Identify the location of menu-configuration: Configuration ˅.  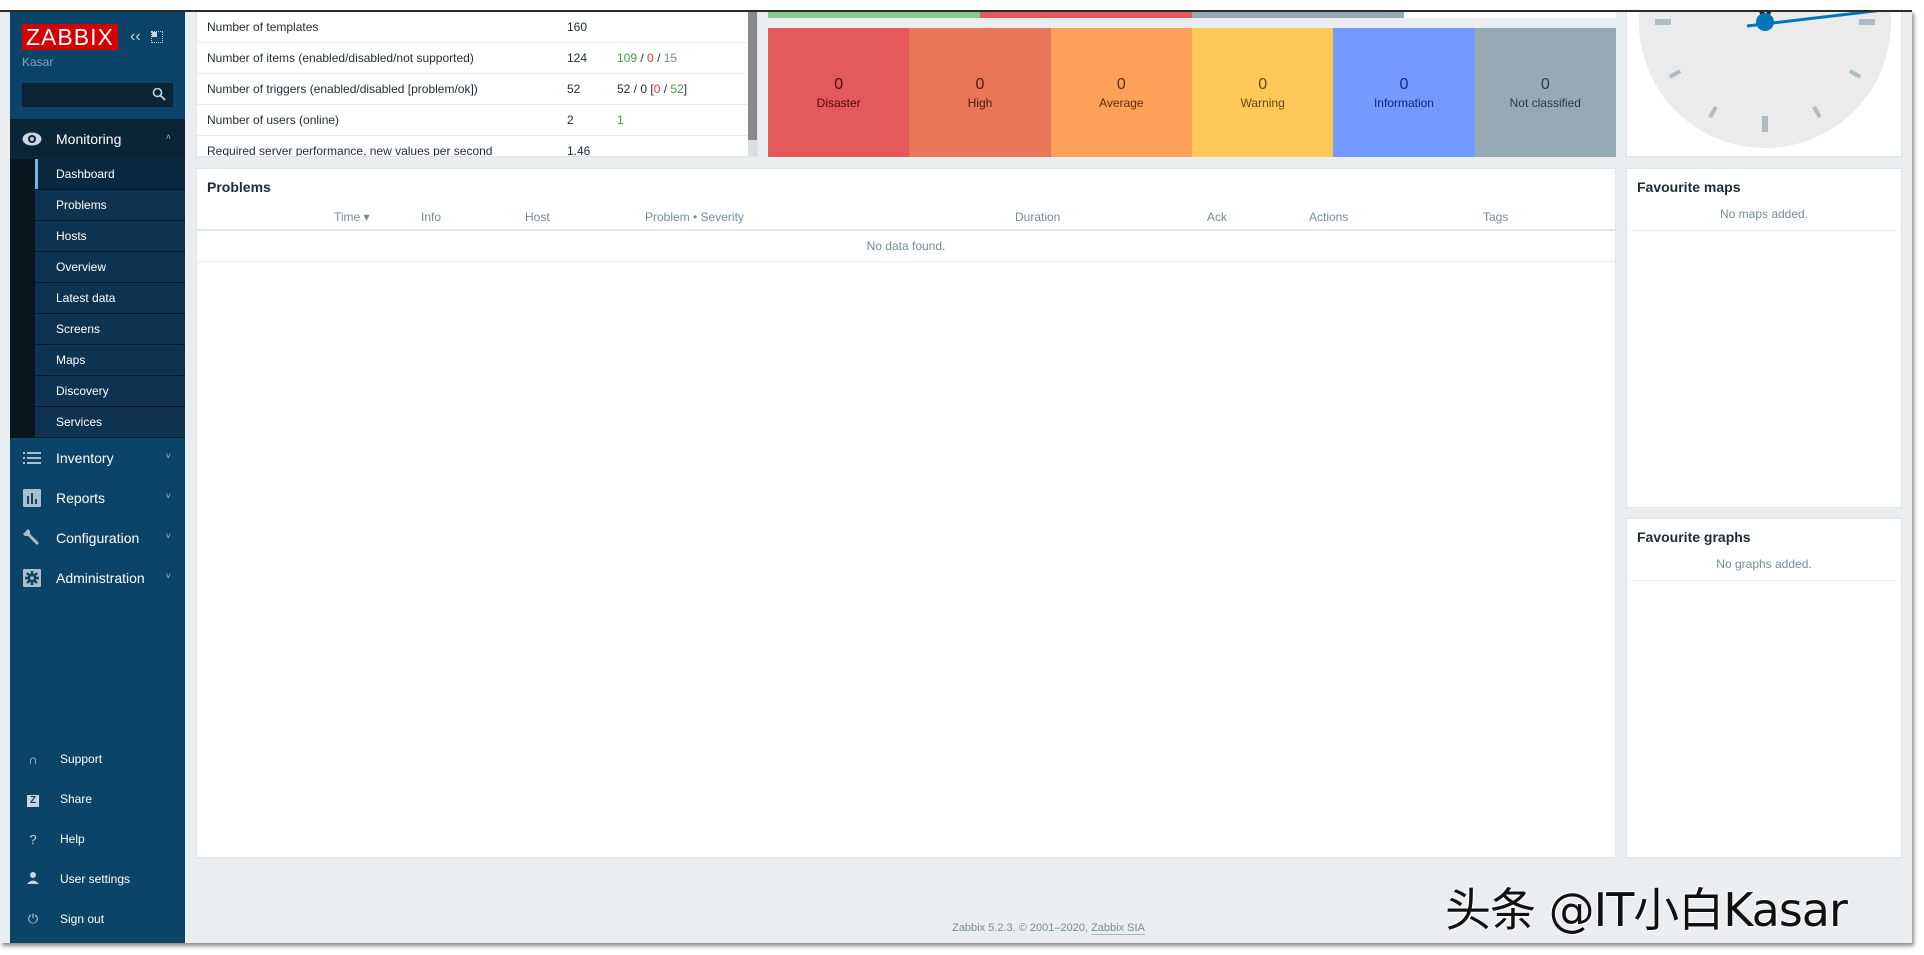
(97, 538).